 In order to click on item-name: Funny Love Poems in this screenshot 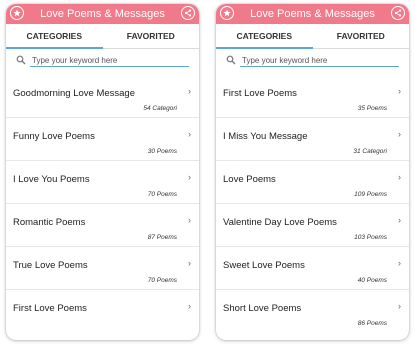, I will do `click(54, 136)`.